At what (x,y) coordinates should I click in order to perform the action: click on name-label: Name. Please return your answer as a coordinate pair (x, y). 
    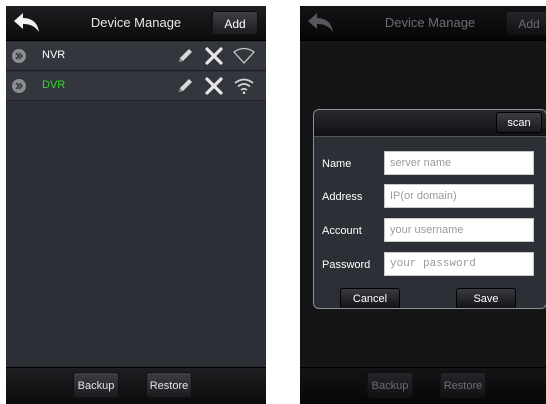
    Looking at the image, I should click on (337, 164).